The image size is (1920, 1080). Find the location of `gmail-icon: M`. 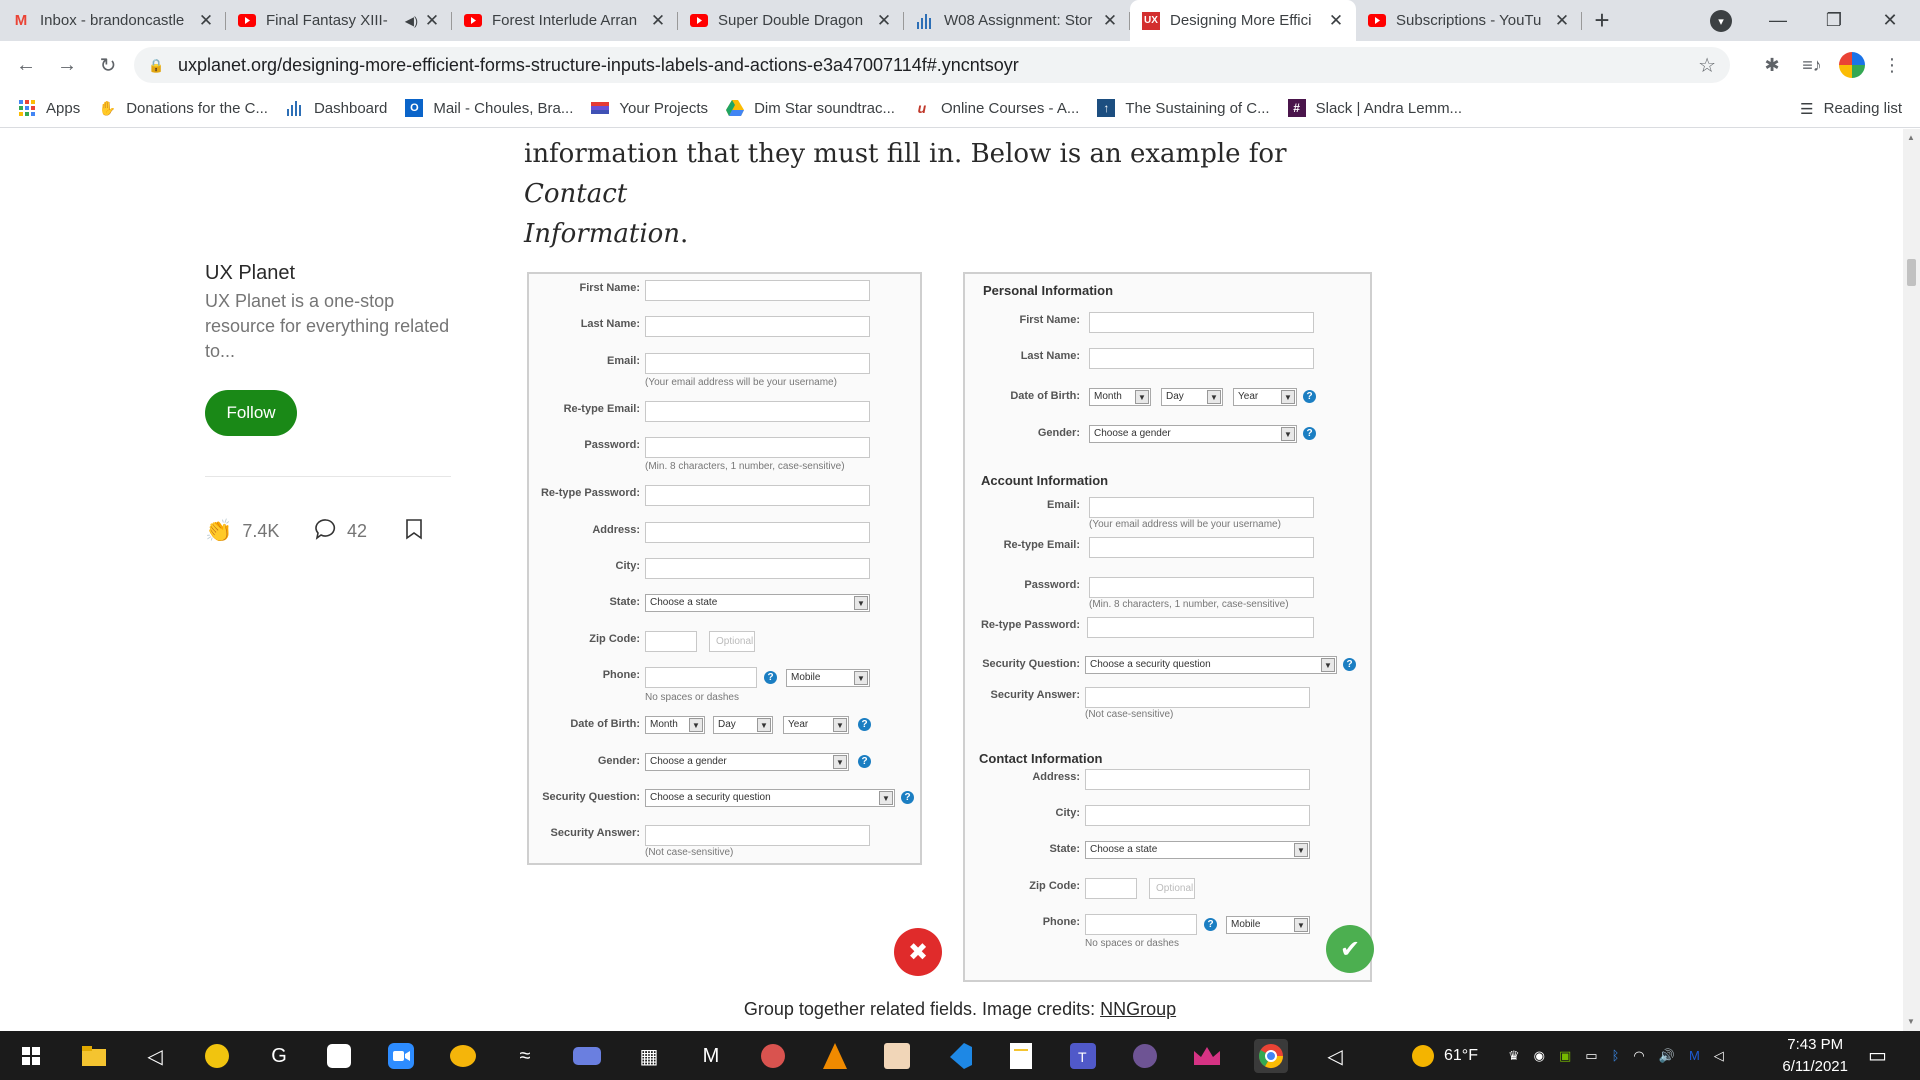

gmail-icon: M is located at coordinates (21, 20).